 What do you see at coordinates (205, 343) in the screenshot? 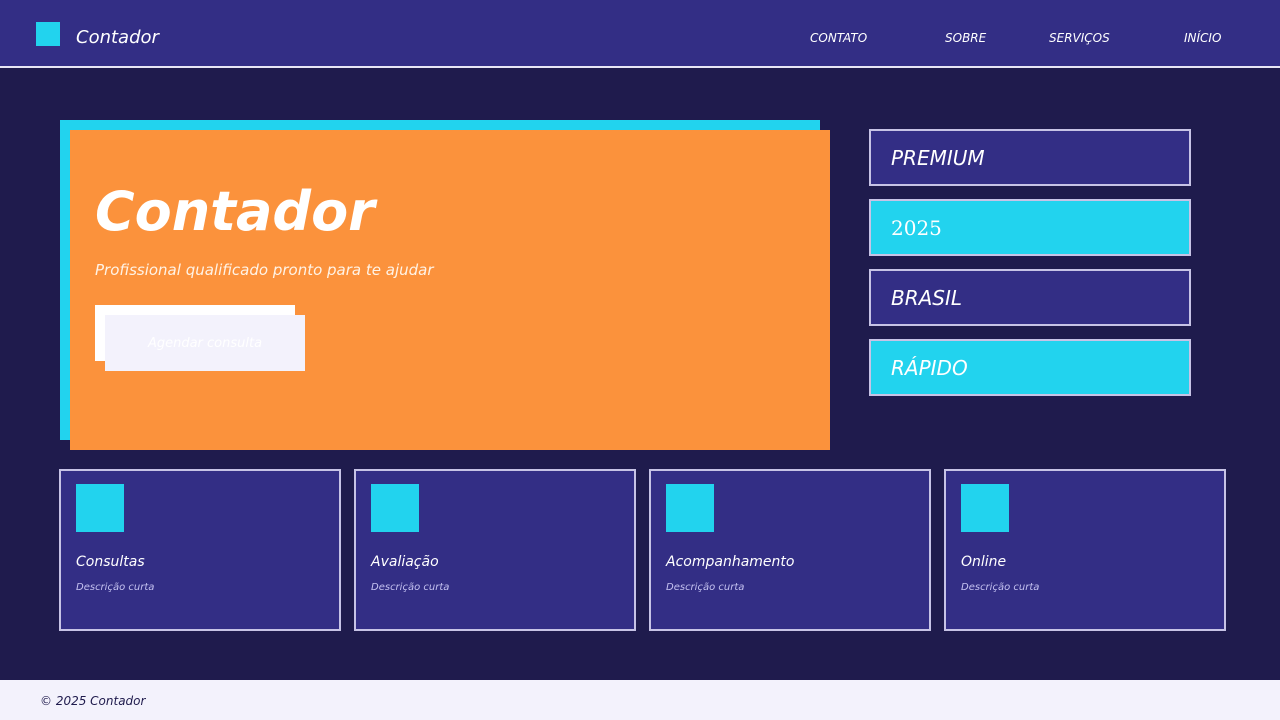
I see `schedule-consultation-button: Agendar consulta` at bounding box center [205, 343].